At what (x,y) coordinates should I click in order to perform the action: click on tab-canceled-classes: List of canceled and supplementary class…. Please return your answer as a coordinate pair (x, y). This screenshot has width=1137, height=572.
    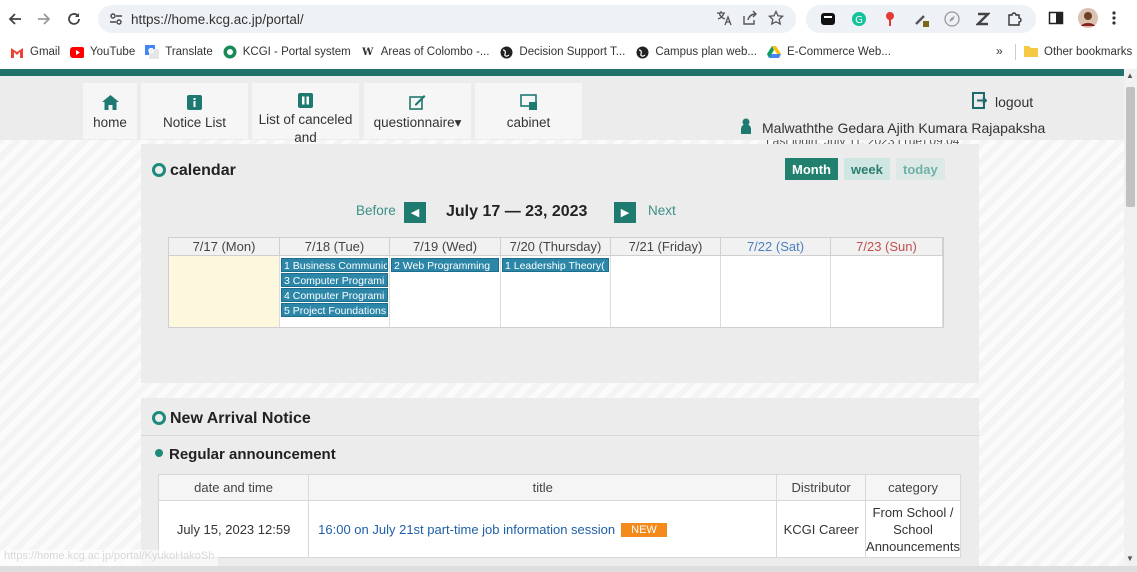
    Looking at the image, I should click on (305, 132).